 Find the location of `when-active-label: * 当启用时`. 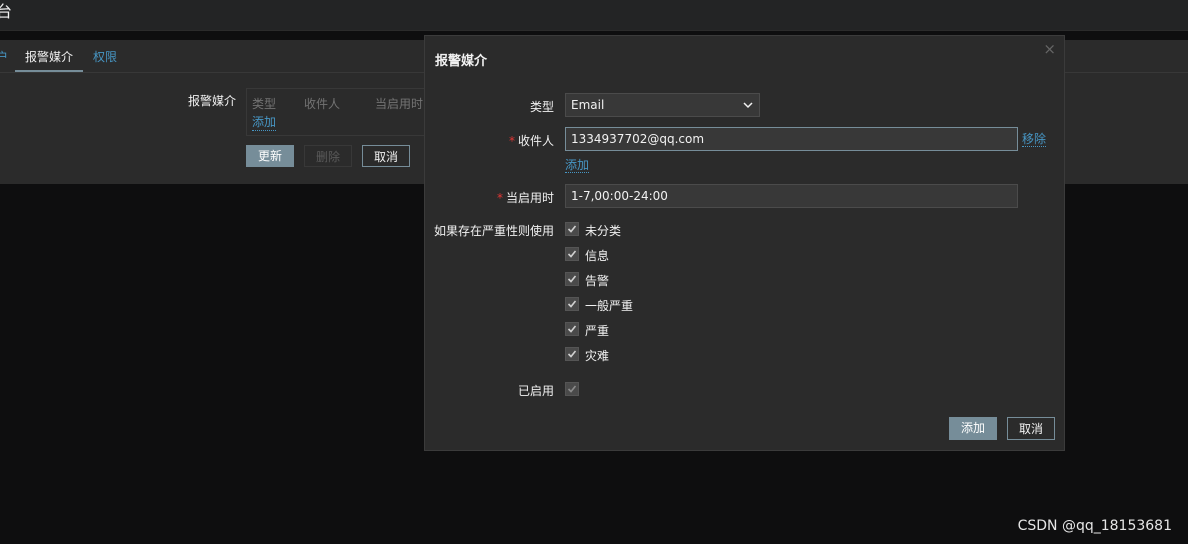

when-active-label: * 当启用时 is located at coordinates (525, 198).